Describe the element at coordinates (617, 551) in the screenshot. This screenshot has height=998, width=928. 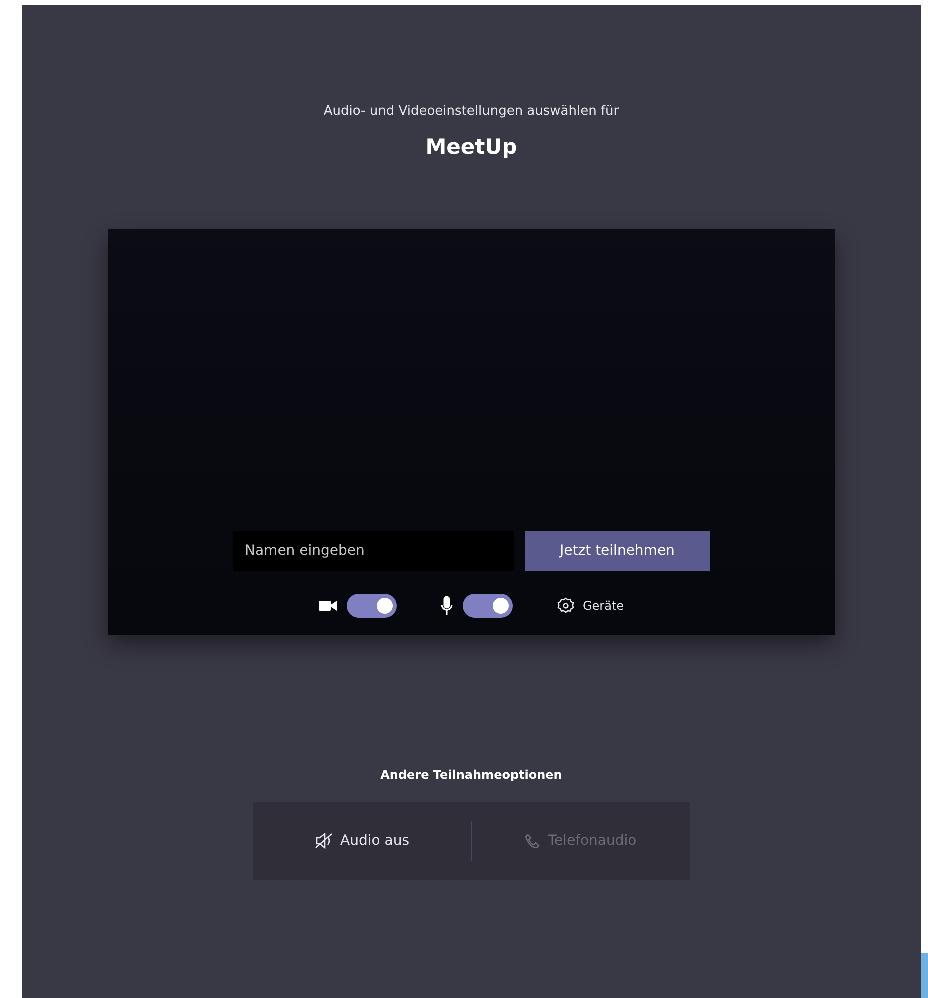
I see `join-button: Jetzt teilnehmen` at that location.